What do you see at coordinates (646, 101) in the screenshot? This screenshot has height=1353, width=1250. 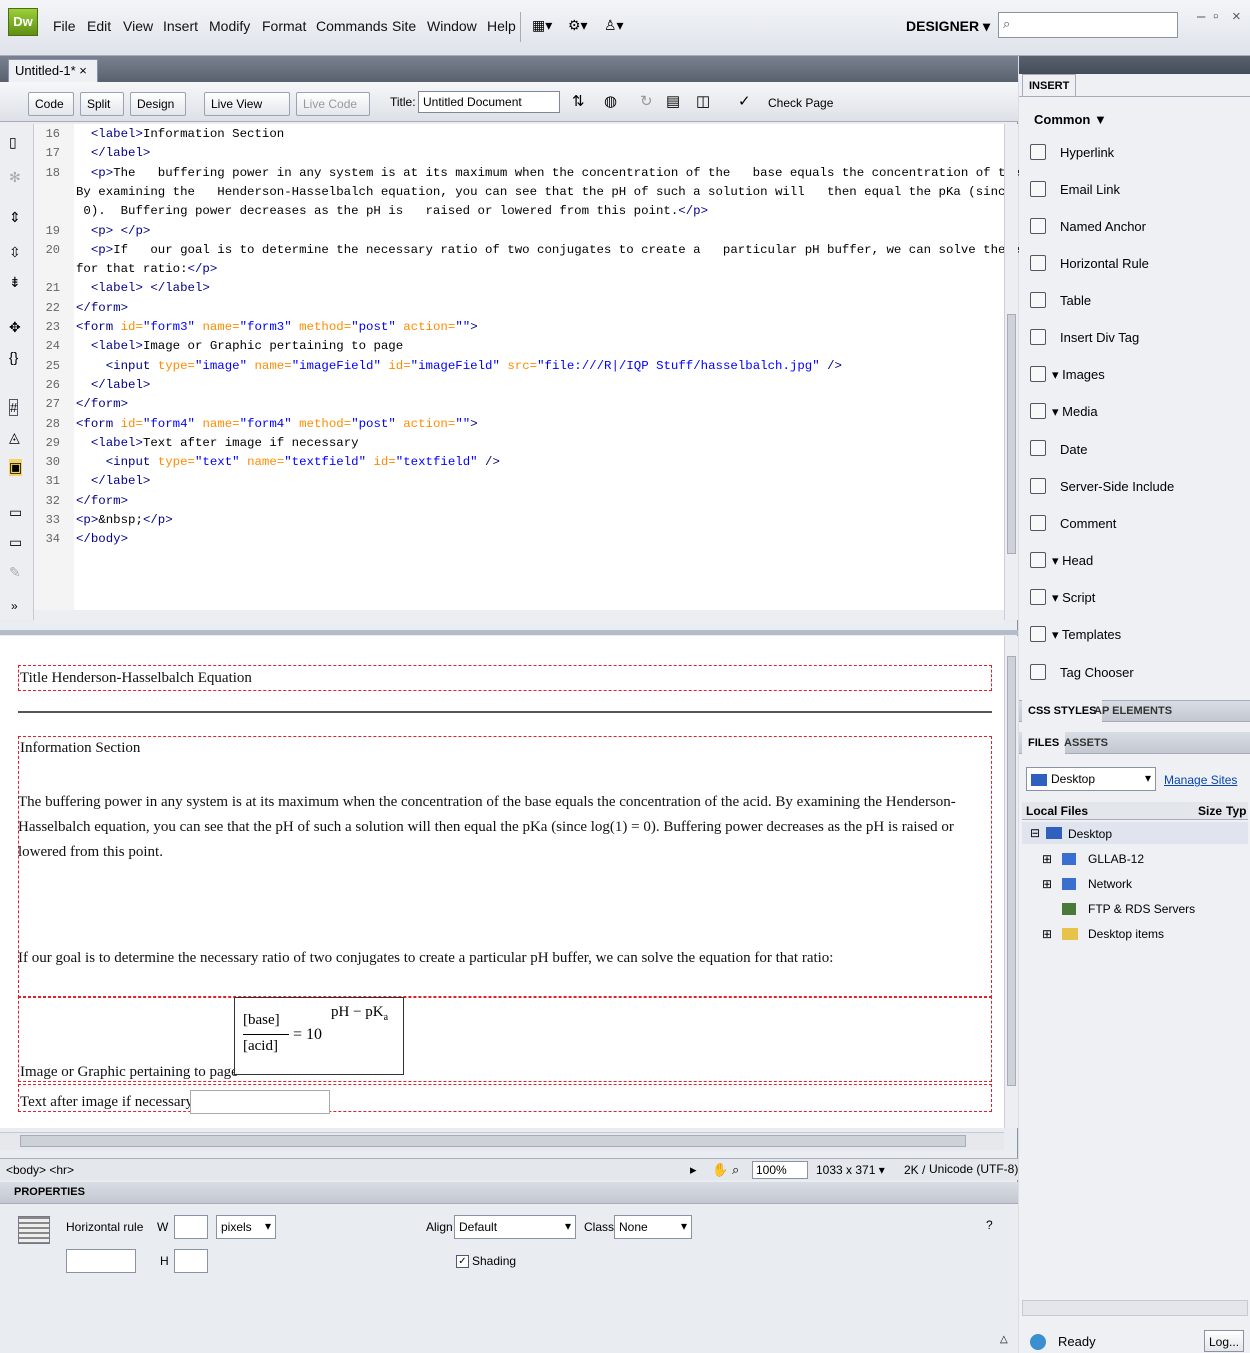 I see `refresh-icon: ↻` at bounding box center [646, 101].